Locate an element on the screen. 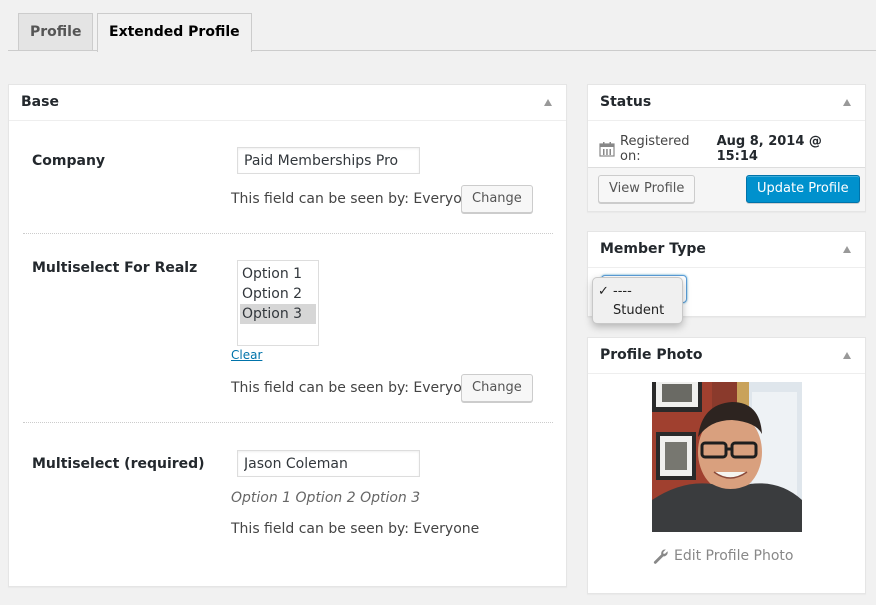 The image size is (876, 605). member-type-option-none: ✓ ---- is located at coordinates (637, 291).